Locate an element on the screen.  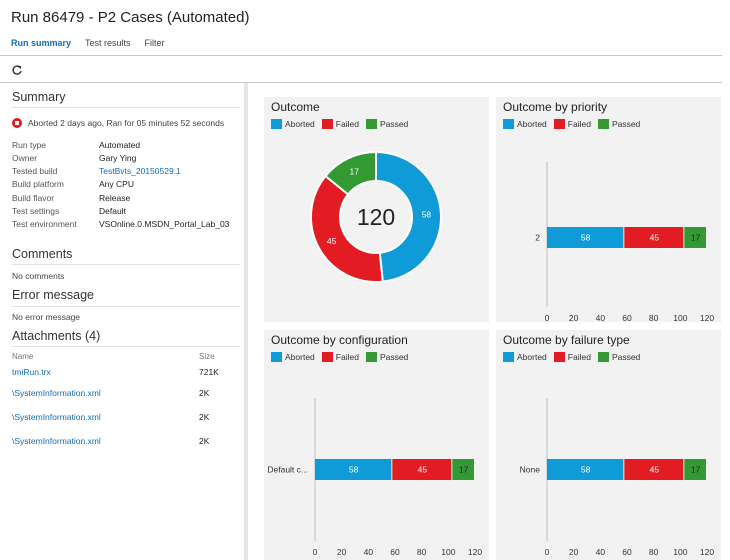
attachments-rule is located at coordinates (126, 346).